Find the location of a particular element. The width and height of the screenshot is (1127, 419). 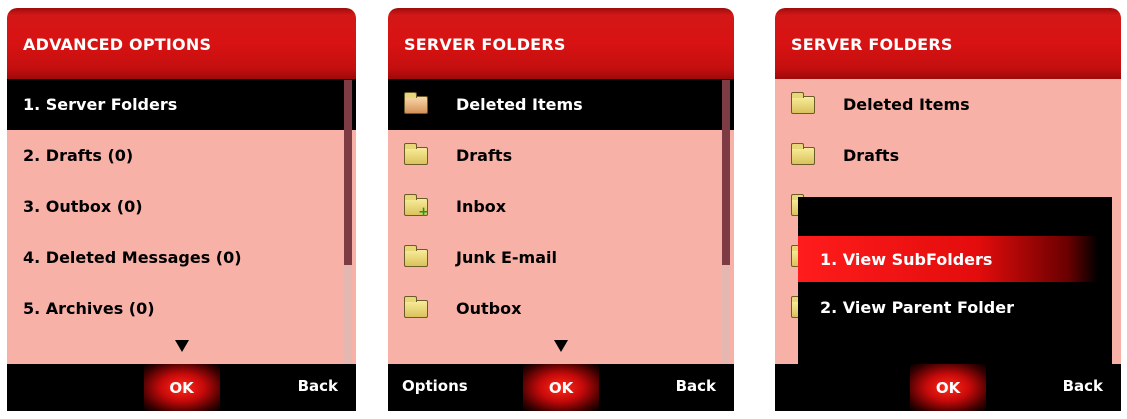

menu-item-outbox: 3. Outbox (0) is located at coordinates (181, 206).